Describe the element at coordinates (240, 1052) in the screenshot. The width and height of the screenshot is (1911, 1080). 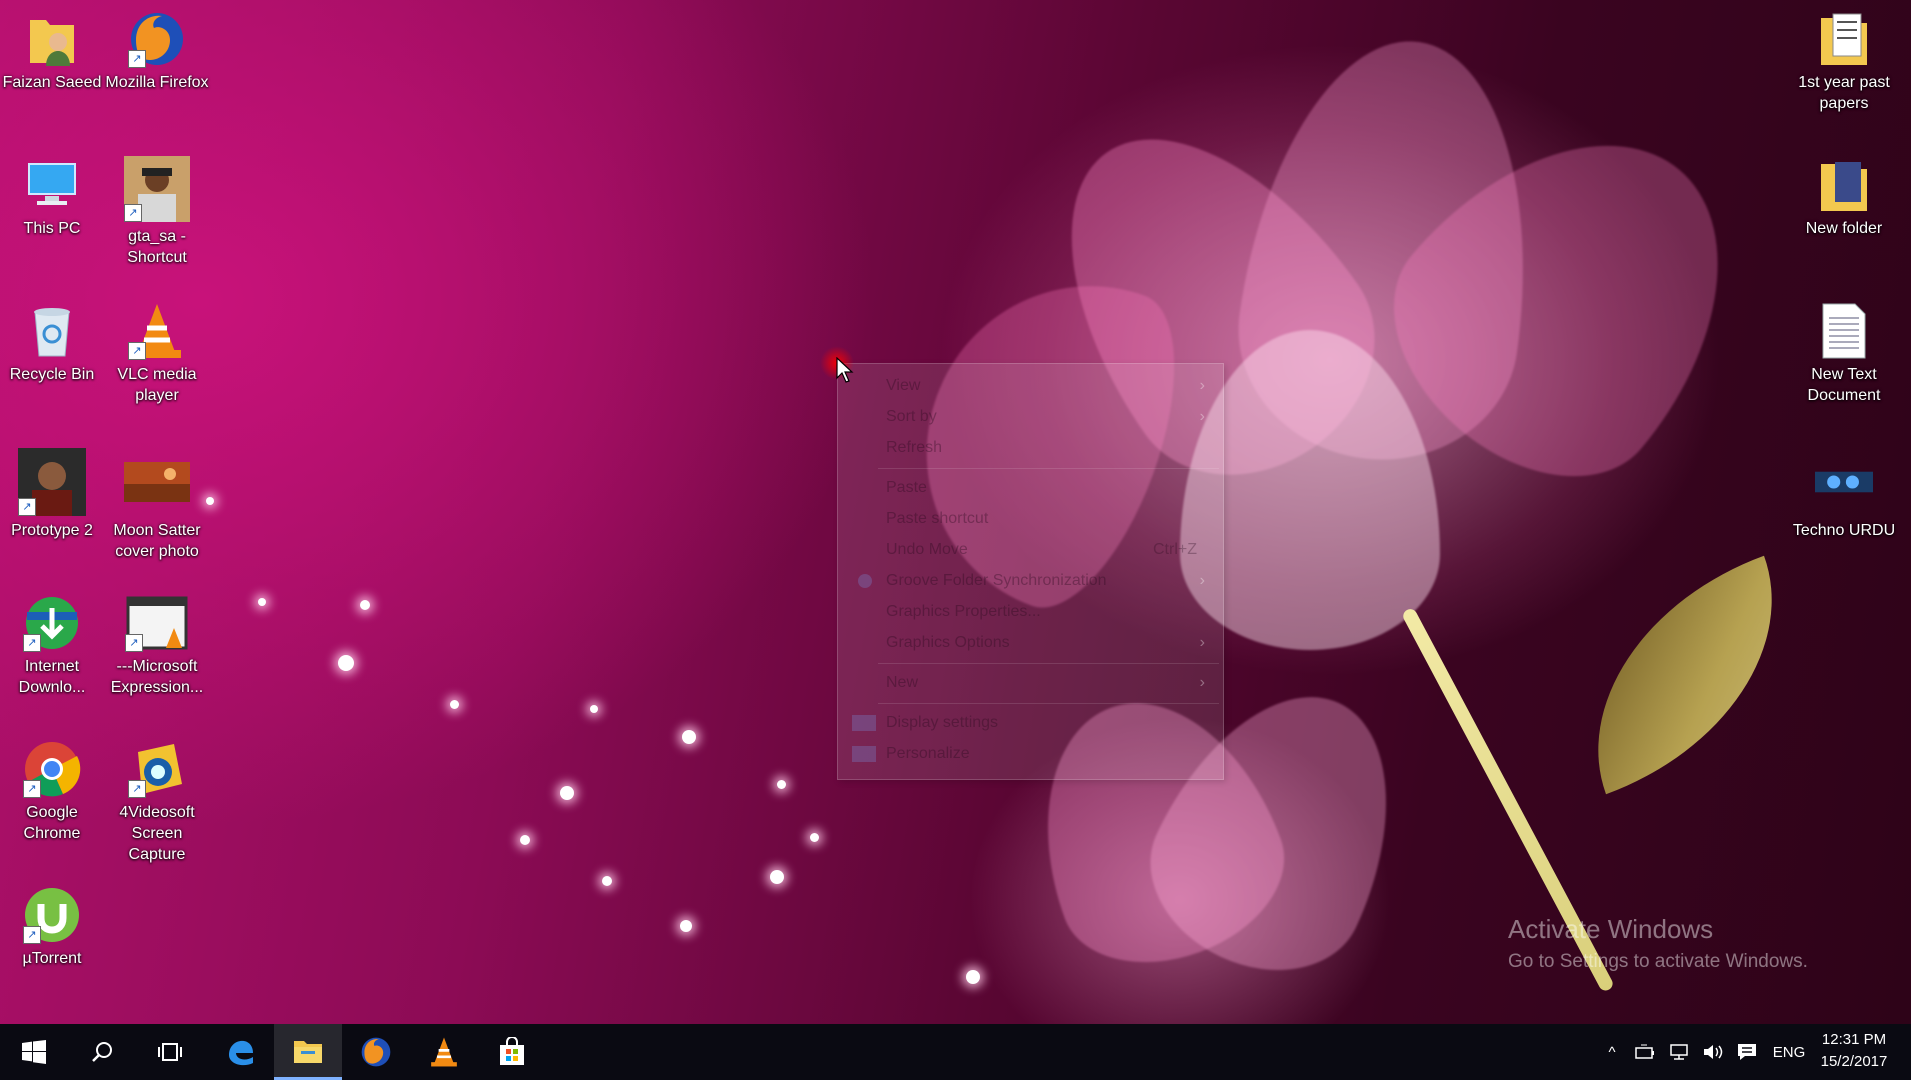
I see `taskbar-edge` at that location.